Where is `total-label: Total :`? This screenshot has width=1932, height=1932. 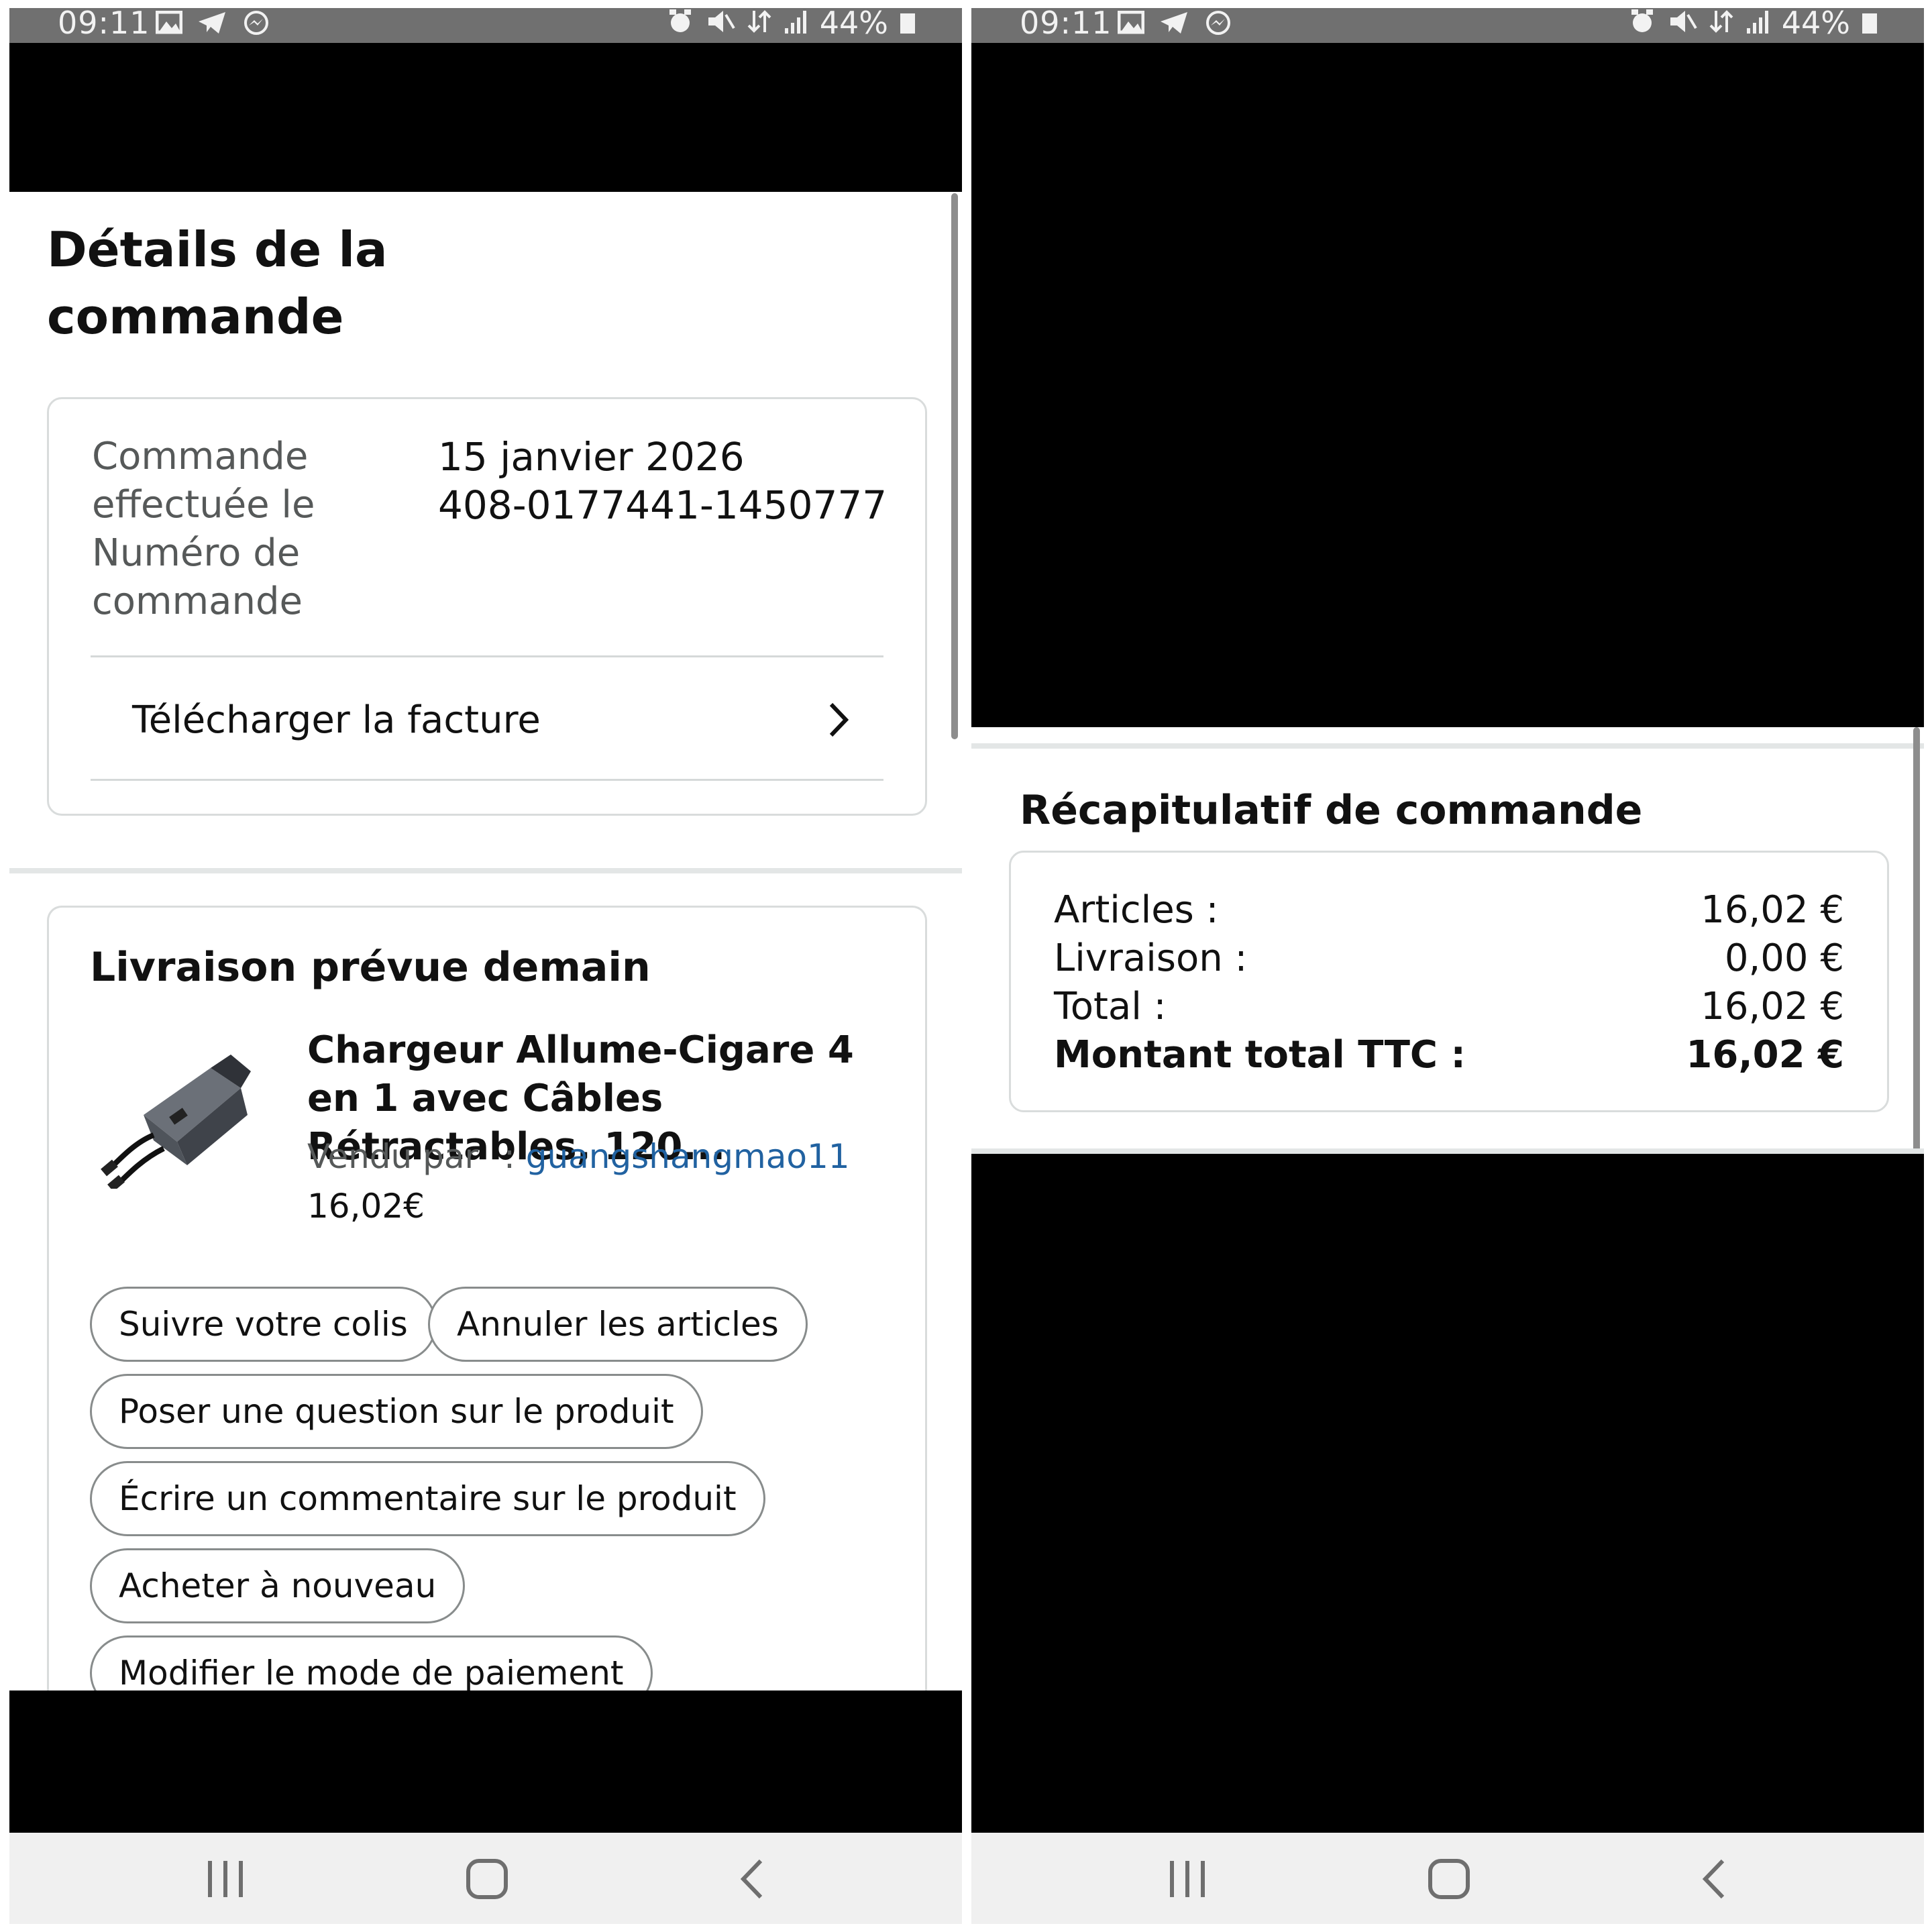 total-label: Total : is located at coordinates (1110, 1006).